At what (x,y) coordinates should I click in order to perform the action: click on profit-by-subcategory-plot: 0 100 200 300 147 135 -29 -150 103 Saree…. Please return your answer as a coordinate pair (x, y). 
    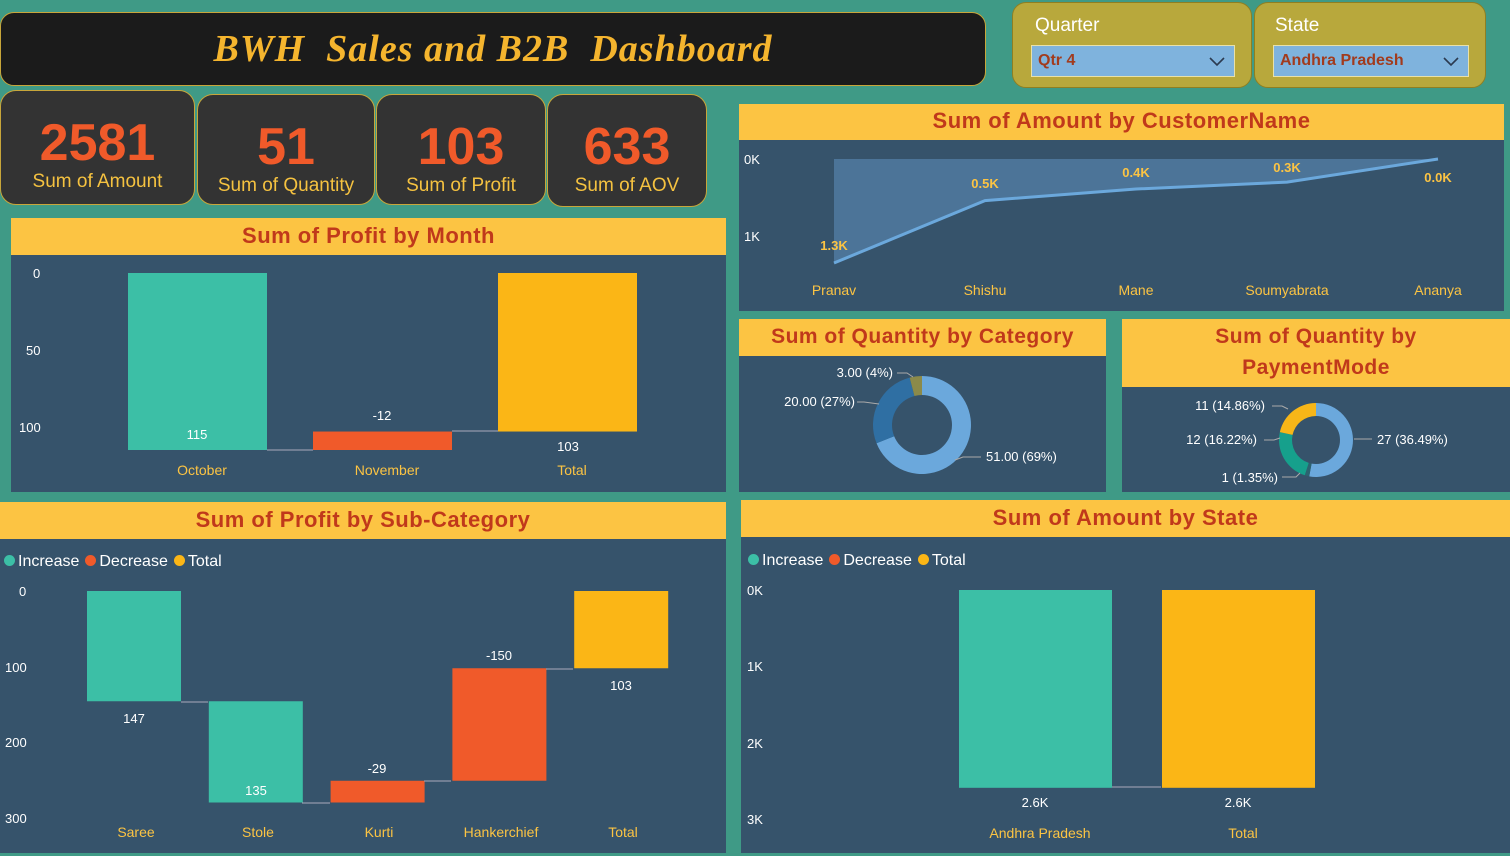
    Looking at the image, I should click on (337, 712).